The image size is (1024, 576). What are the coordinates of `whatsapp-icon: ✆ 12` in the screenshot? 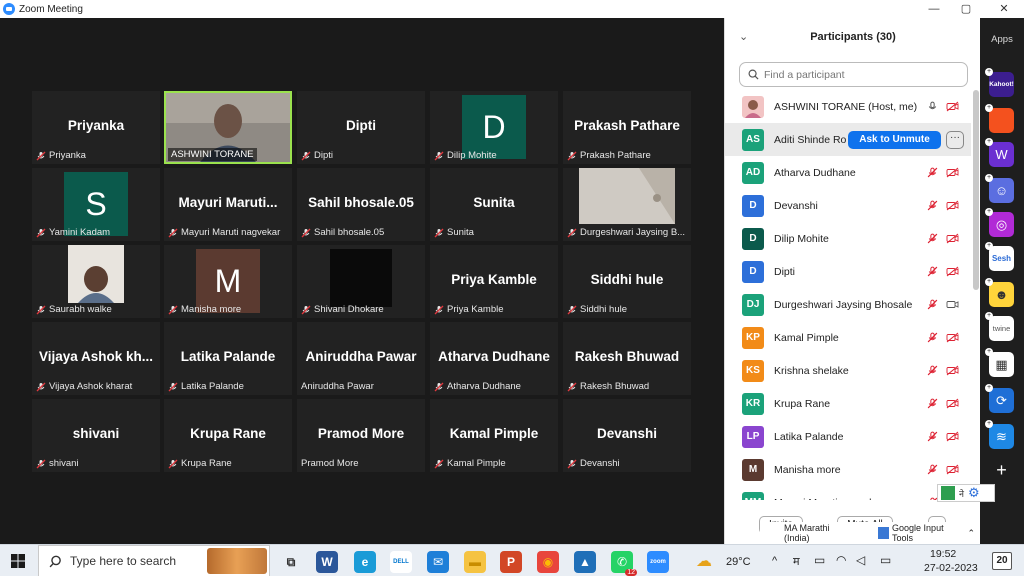 It's located at (624, 563).